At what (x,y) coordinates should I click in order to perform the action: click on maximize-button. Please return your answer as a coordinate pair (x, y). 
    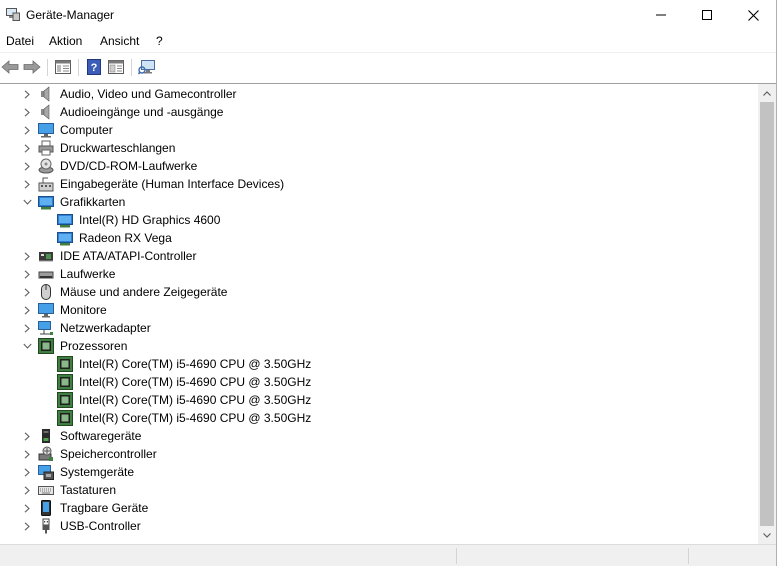
    Looking at the image, I should click on (707, 15).